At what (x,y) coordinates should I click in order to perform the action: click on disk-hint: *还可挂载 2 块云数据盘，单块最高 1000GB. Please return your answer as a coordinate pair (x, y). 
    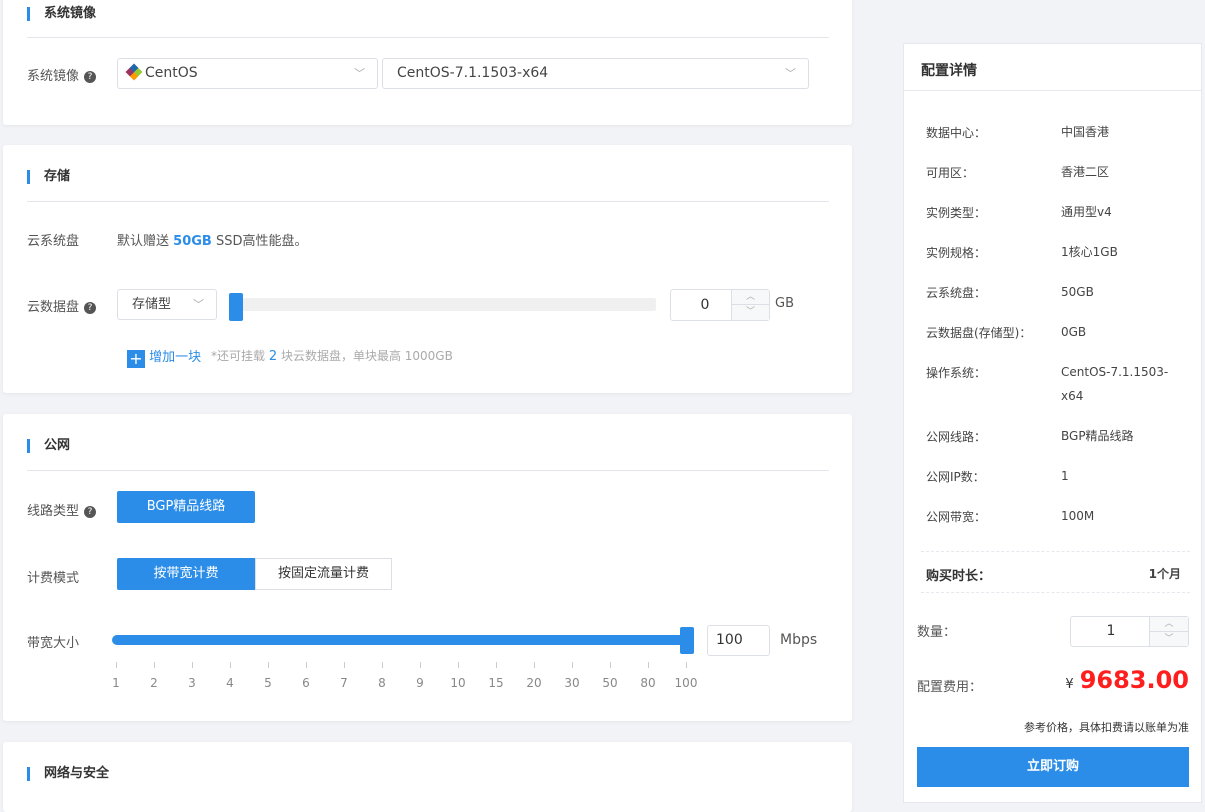
    Looking at the image, I should click on (332, 355).